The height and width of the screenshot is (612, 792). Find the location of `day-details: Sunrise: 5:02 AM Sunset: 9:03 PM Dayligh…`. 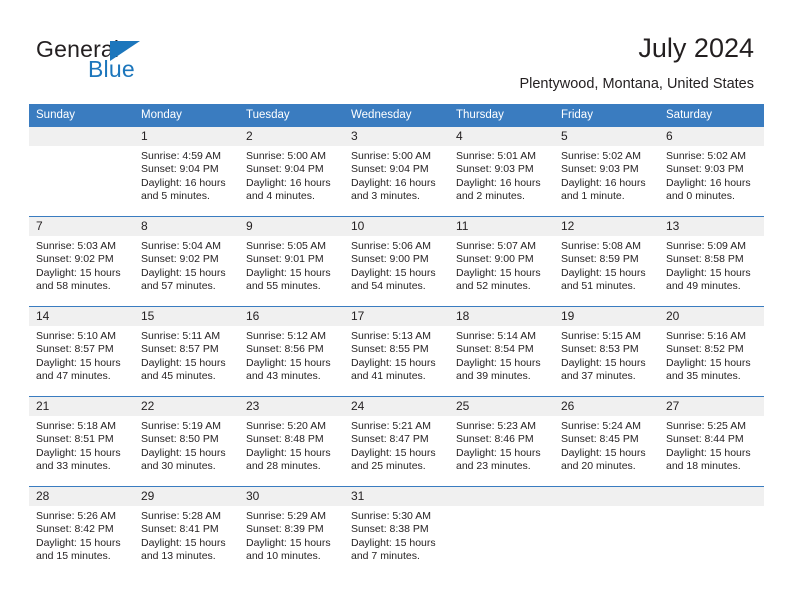

day-details: Sunrise: 5:02 AM Sunset: 9:03 PM Dayligh… is located at coordinates (606, 175).